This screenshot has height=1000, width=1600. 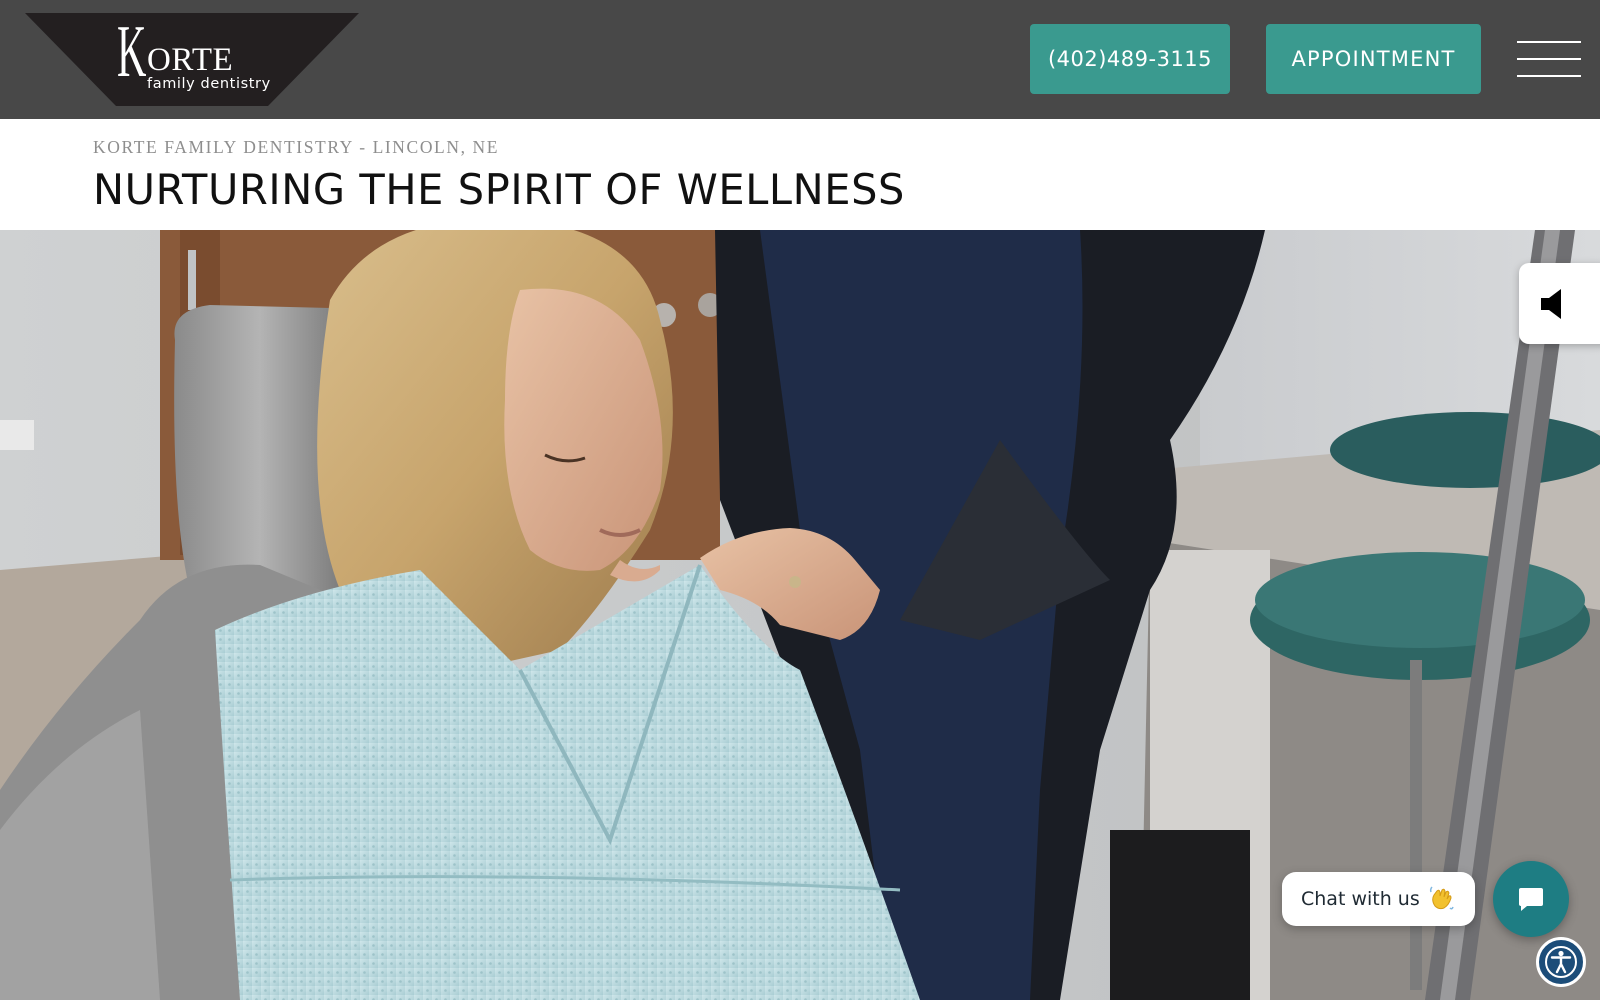 I want to click on waving-hand-icon, so click(x=1441, y=898).